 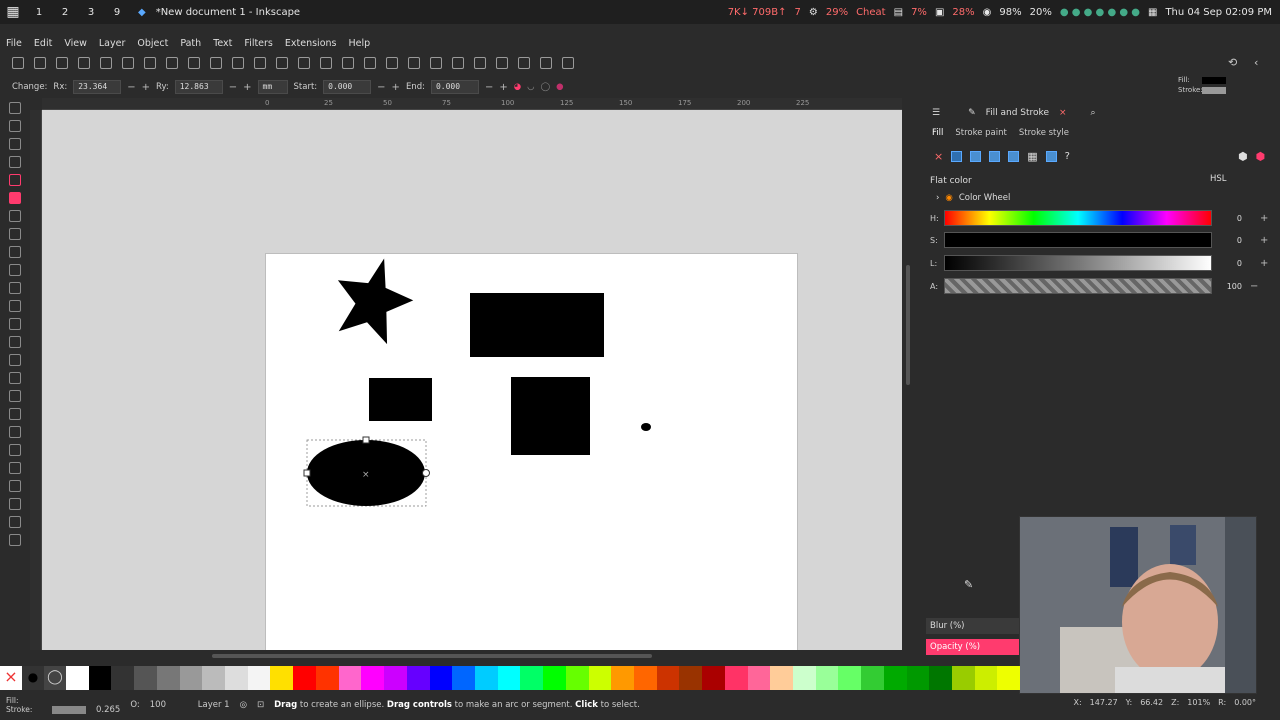 What do you see at coordinates (163, 705) in the screenshot?
I see `opacity-value: 100` at bounding box center [163, 705].